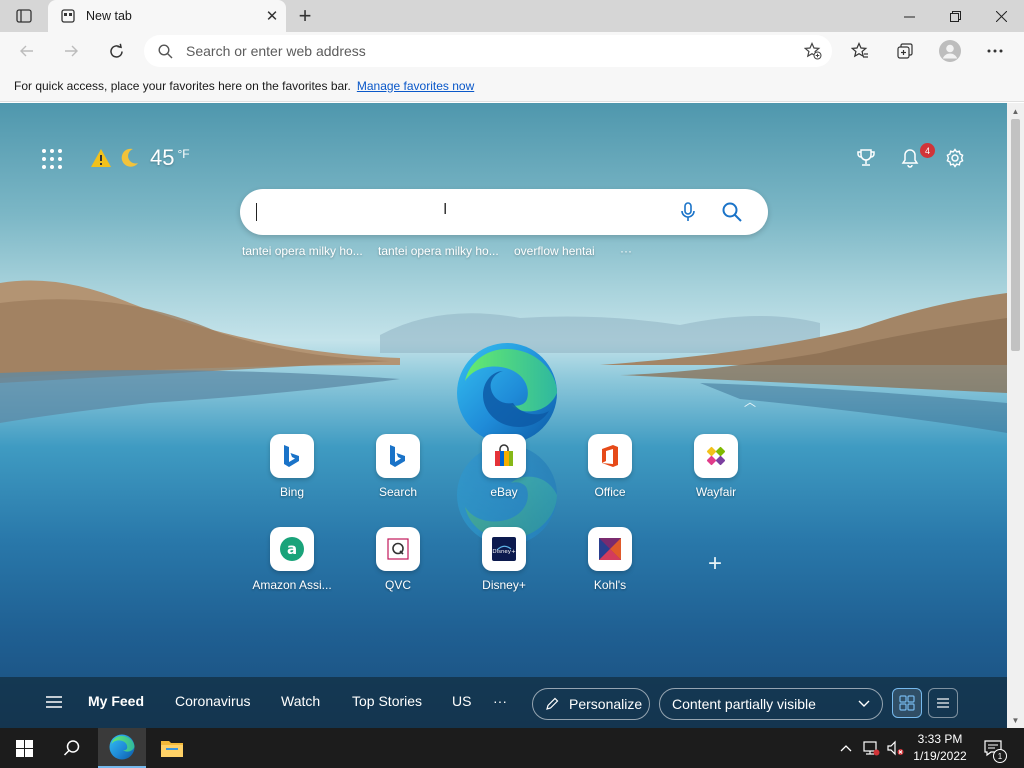  I want to click on tile-label: Disney+, so click(504, 585).